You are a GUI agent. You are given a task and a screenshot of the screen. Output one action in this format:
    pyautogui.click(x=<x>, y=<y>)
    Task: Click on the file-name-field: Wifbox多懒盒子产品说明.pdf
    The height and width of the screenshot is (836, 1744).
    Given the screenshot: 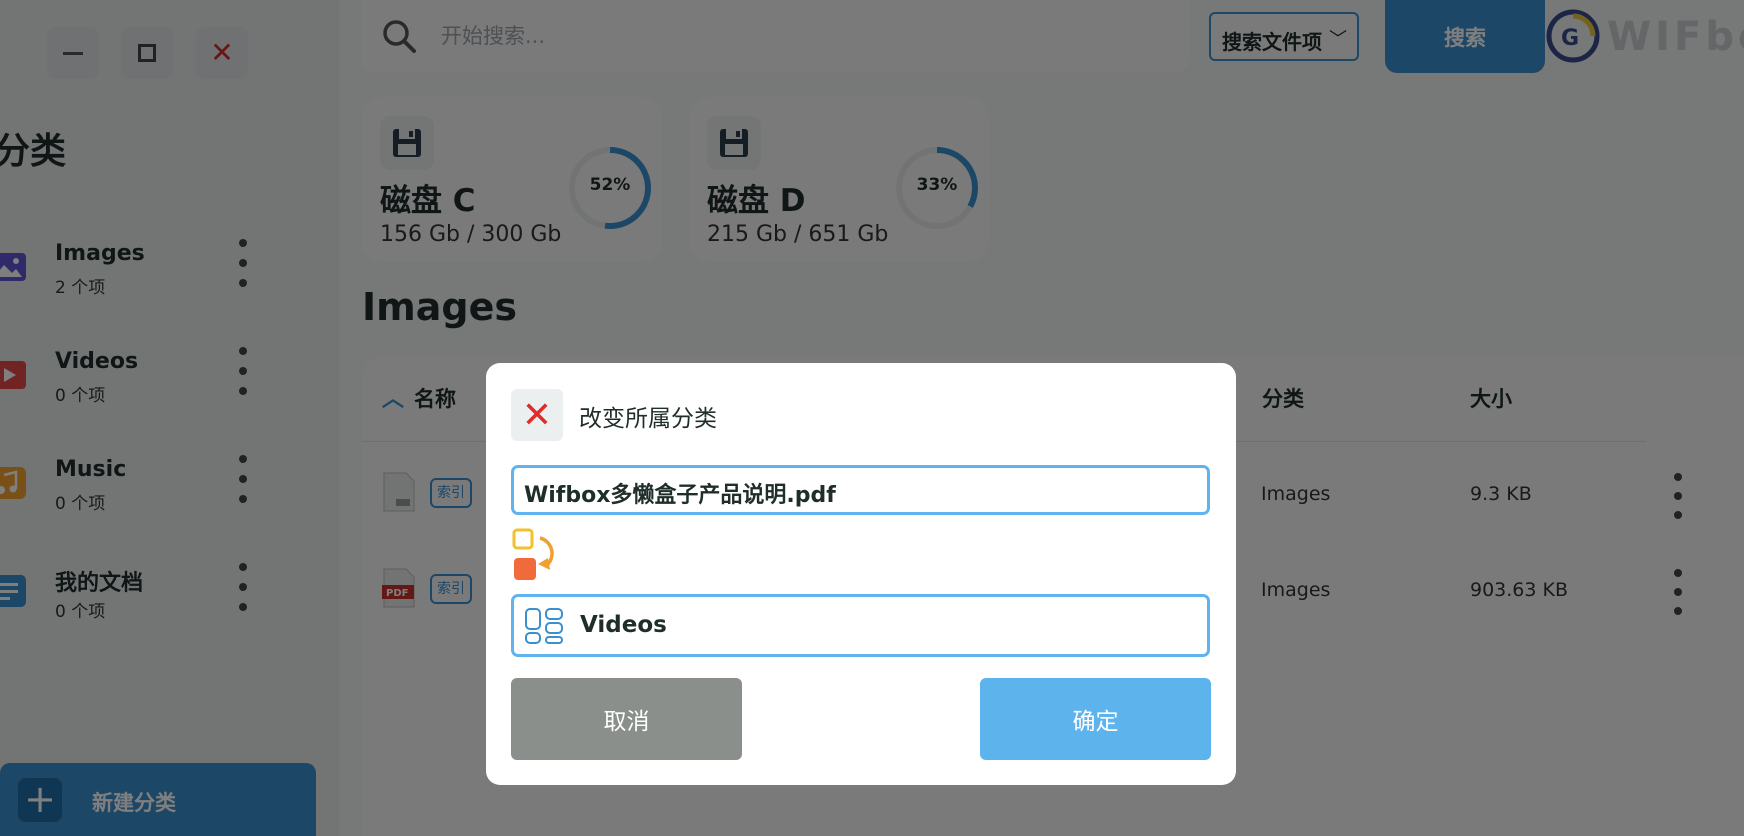 What is the action you would take?
    pyautogui.click(x=860, y=490)
    